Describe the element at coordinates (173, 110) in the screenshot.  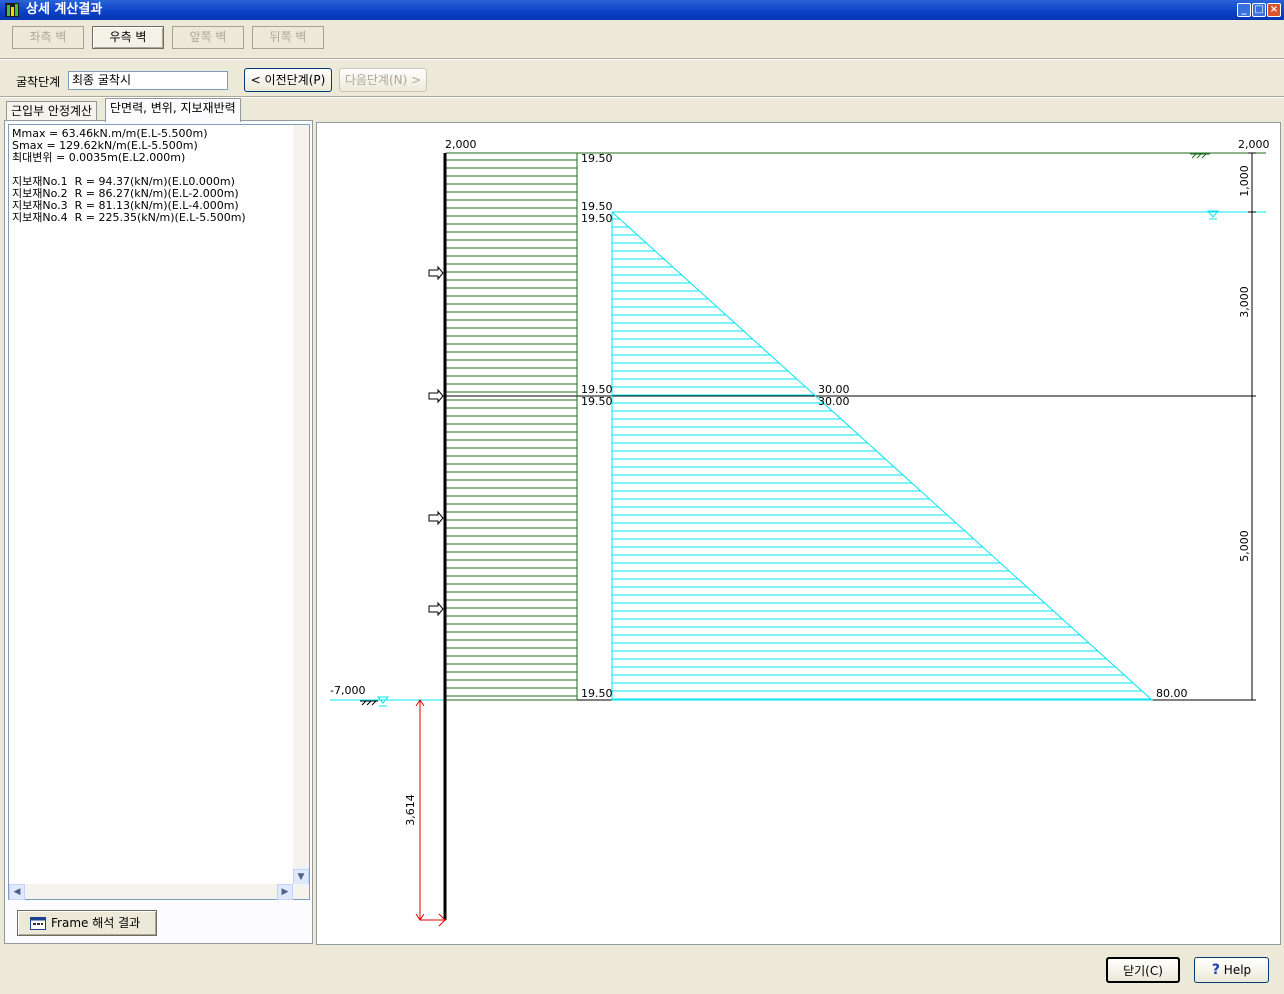
I see `tab-section-force: 단면력, 변위, 지보재반력` at that location.